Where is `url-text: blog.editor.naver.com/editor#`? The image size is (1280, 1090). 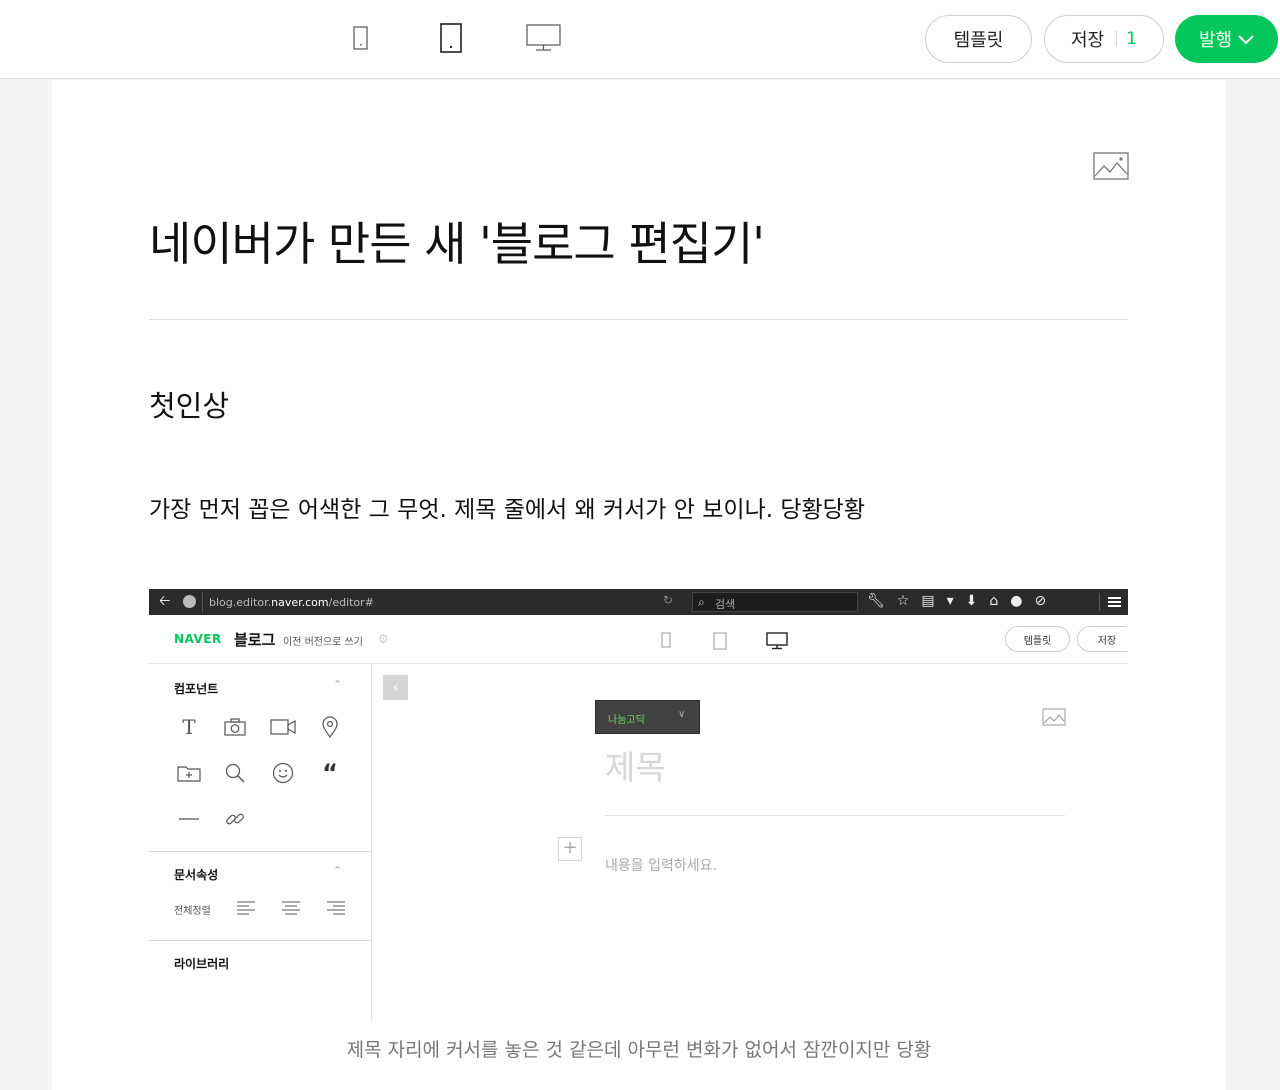 url-text: blog.editor.naver.com/editor# is located at coordinates (291, 602).